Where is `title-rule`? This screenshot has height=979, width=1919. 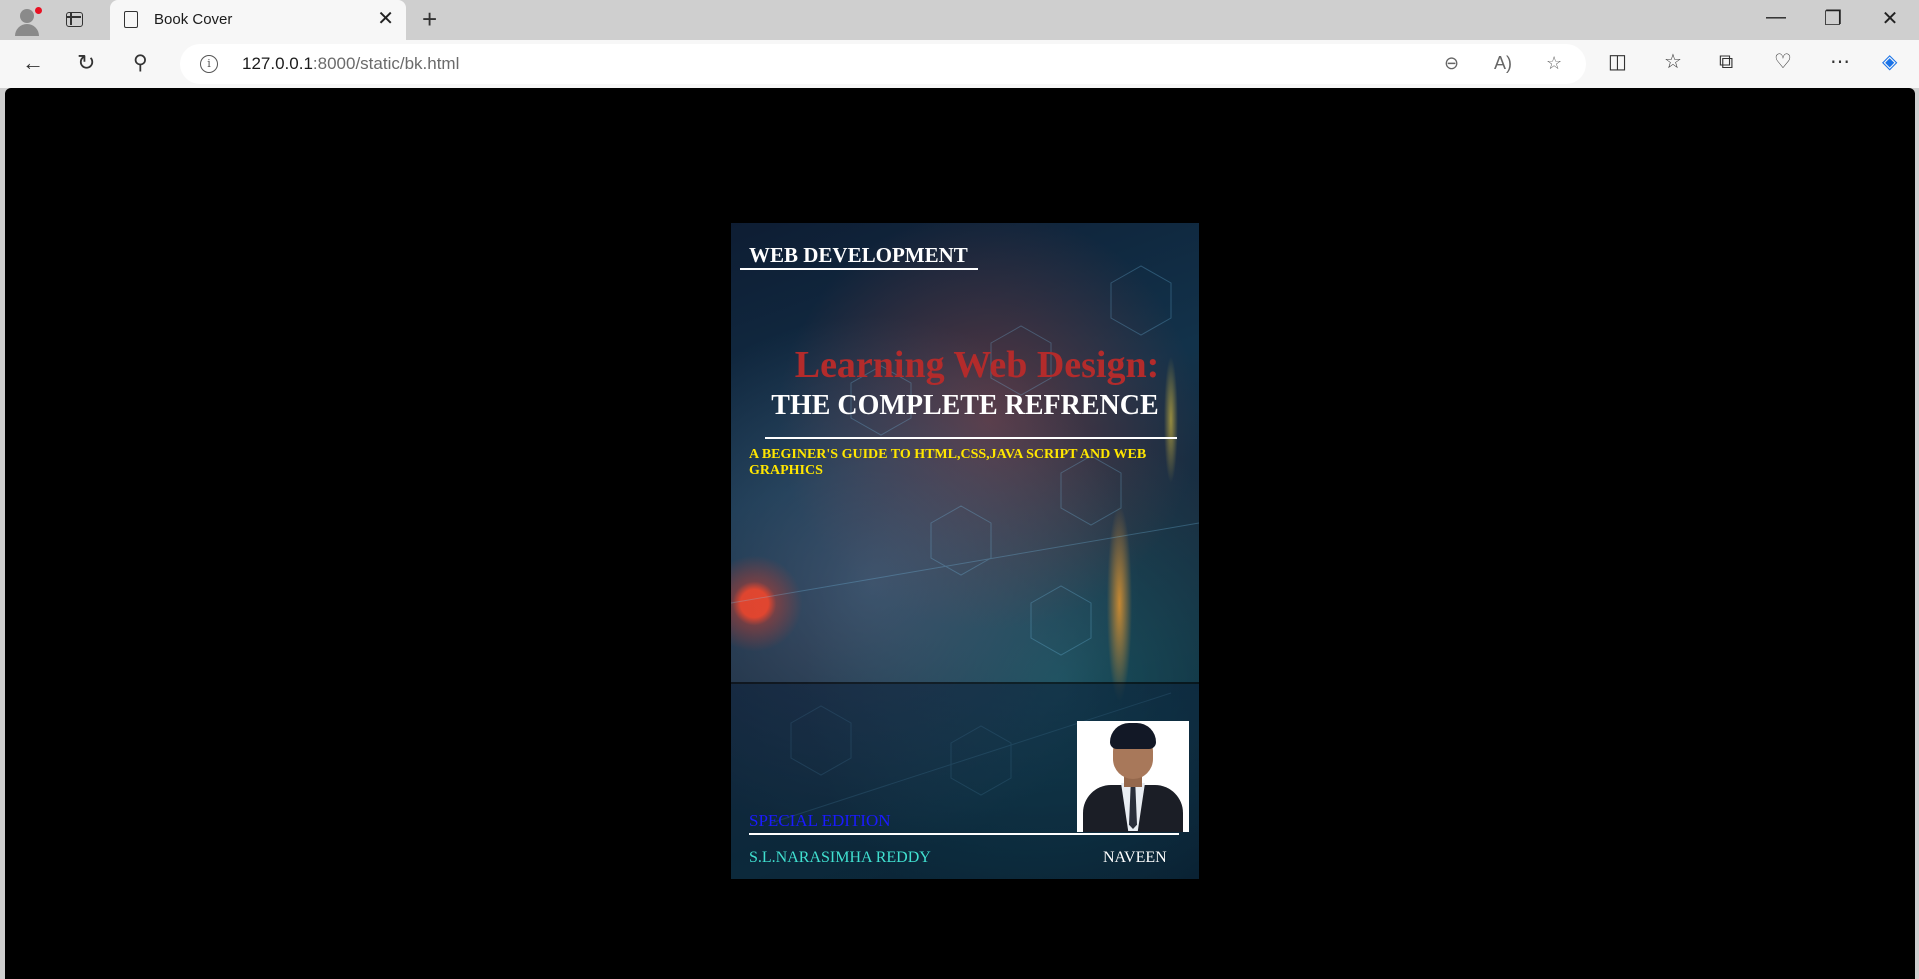 title-rule is located at coordinates (971, 438).